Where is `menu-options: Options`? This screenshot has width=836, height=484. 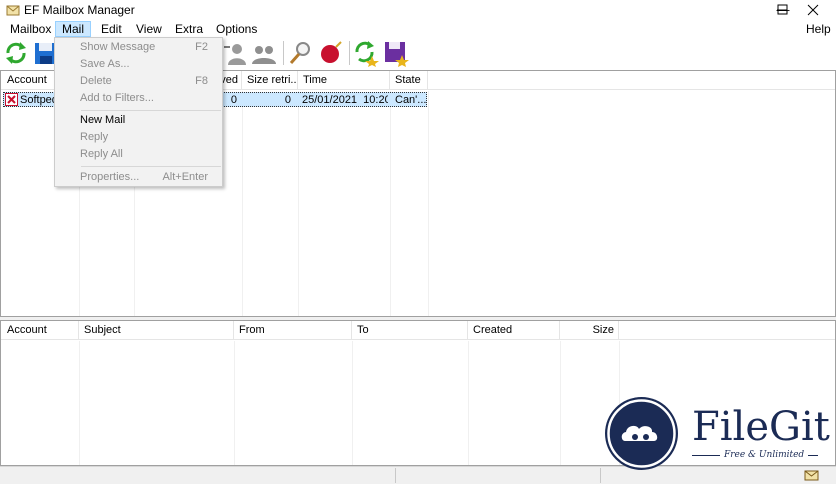 menu-options: Options is located at coordinates (236, 29).